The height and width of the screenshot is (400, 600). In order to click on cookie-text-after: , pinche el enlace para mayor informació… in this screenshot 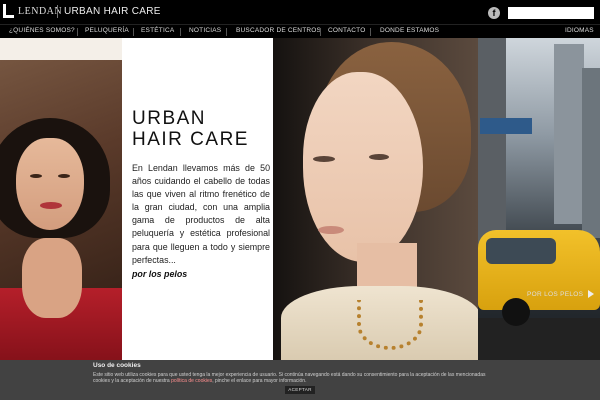, I will do `click(259, 381)`.